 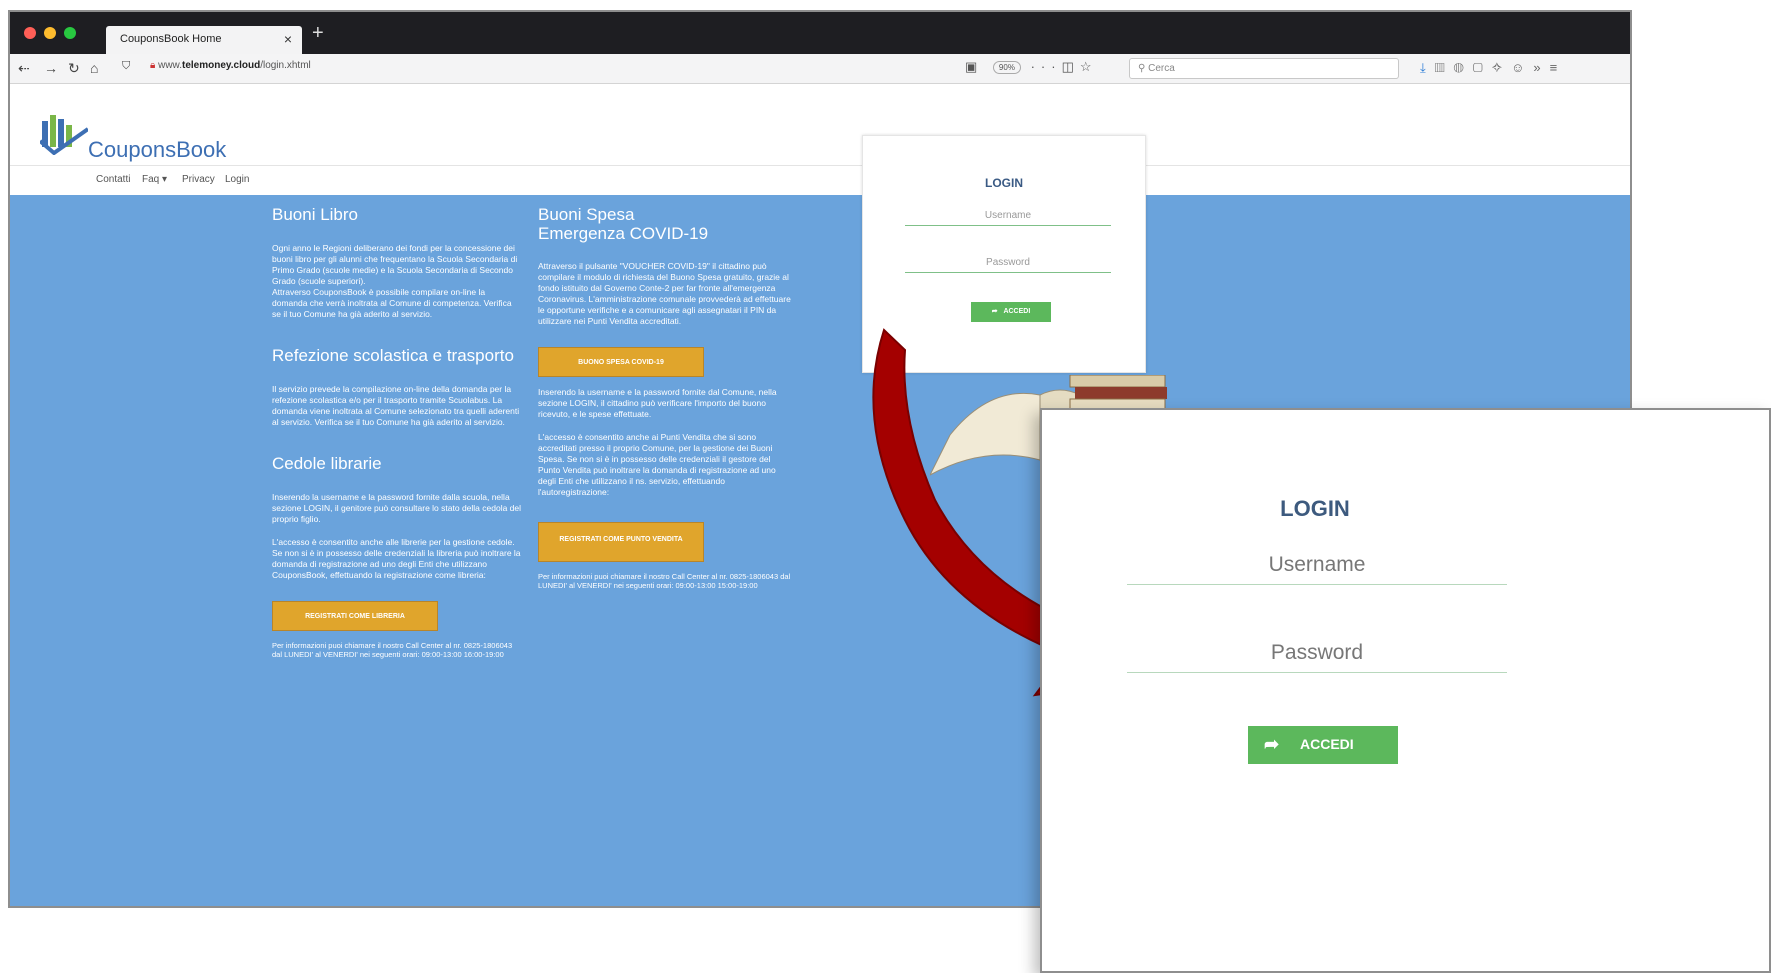 What do you see at coordinates (285, 65) in the screenshot?
I see `url-path: /login.xhtml` at bounding box center [285, 65].